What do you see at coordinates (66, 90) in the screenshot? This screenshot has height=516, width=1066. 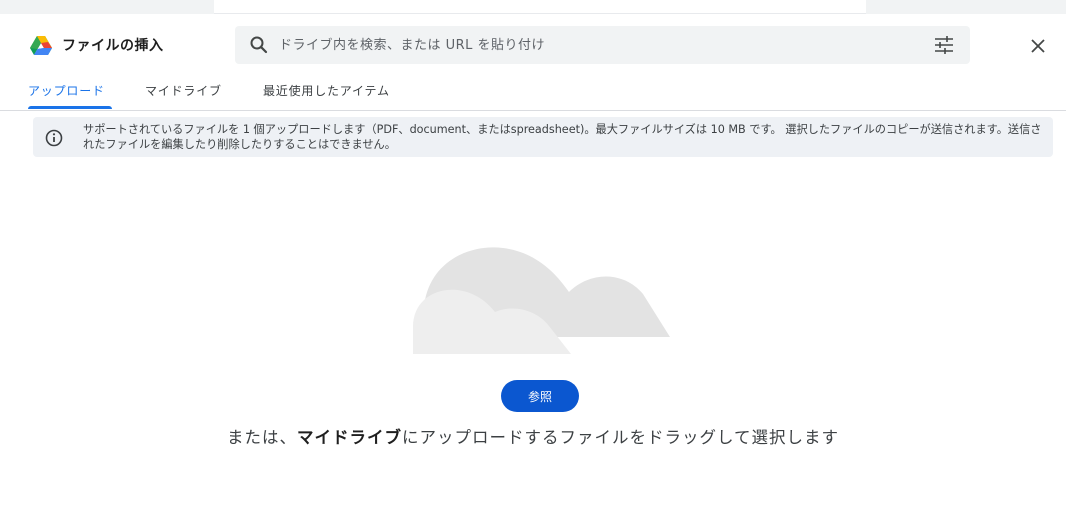 I see `tab-upload: アップロード` at bounding box center [66, 90].